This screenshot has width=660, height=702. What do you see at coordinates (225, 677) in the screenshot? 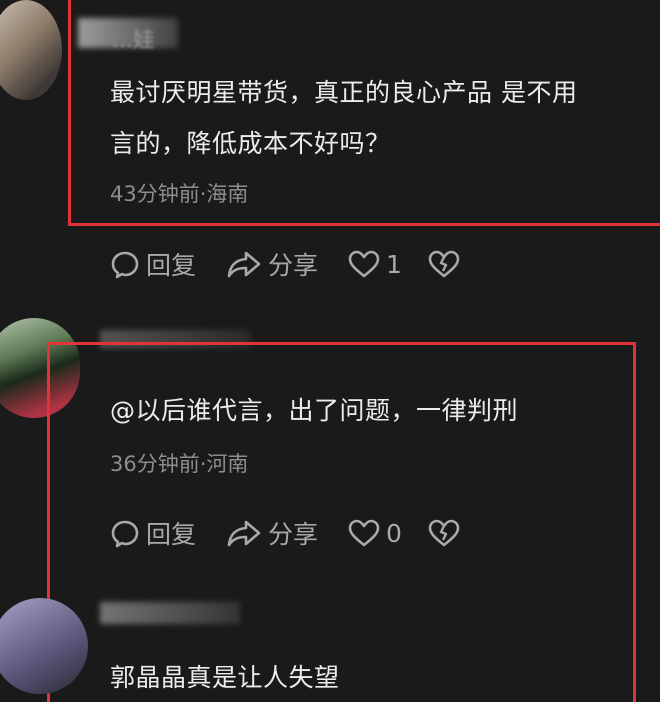
I see `comment-text: 郭晶晶真是让人失望` at bounding box center [225, 677].